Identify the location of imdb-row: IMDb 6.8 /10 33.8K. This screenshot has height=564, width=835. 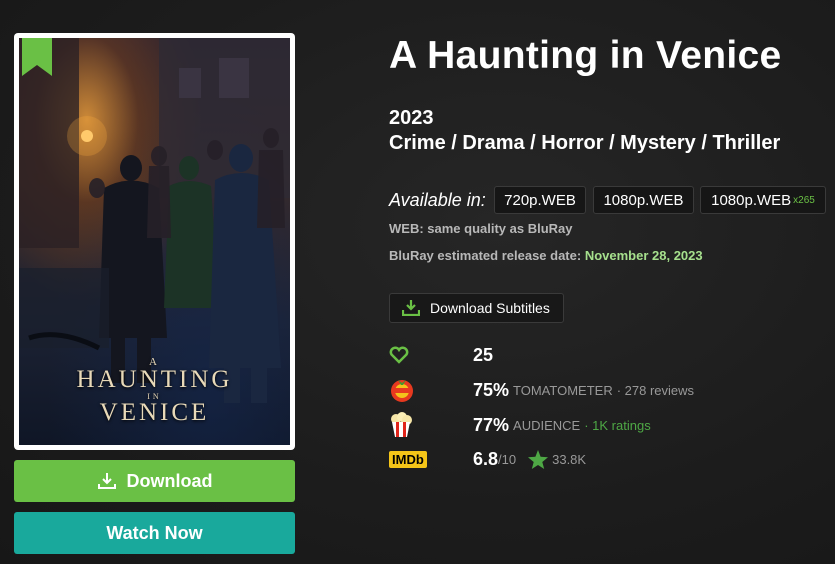
(487, 459).